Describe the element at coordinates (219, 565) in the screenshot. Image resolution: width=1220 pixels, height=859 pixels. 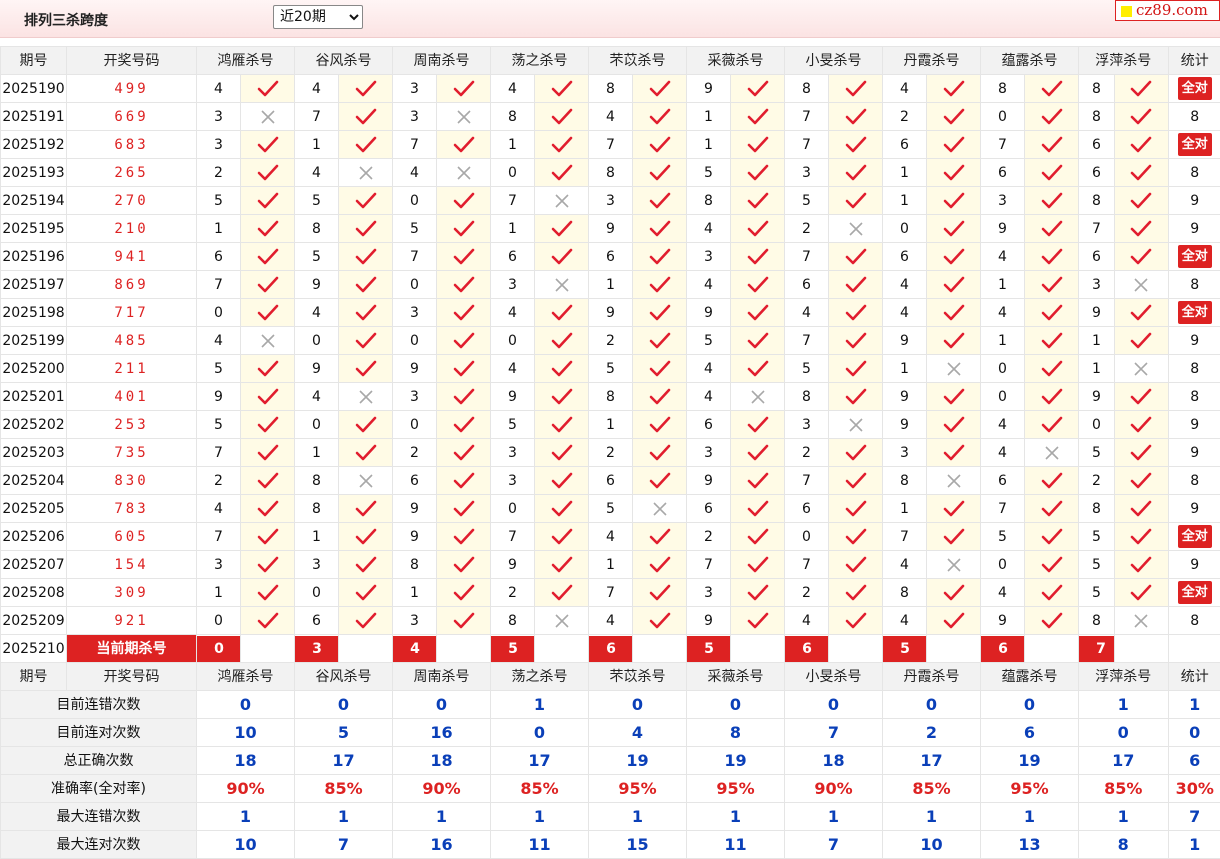
I see `kill-number-cell: 3` at that location.